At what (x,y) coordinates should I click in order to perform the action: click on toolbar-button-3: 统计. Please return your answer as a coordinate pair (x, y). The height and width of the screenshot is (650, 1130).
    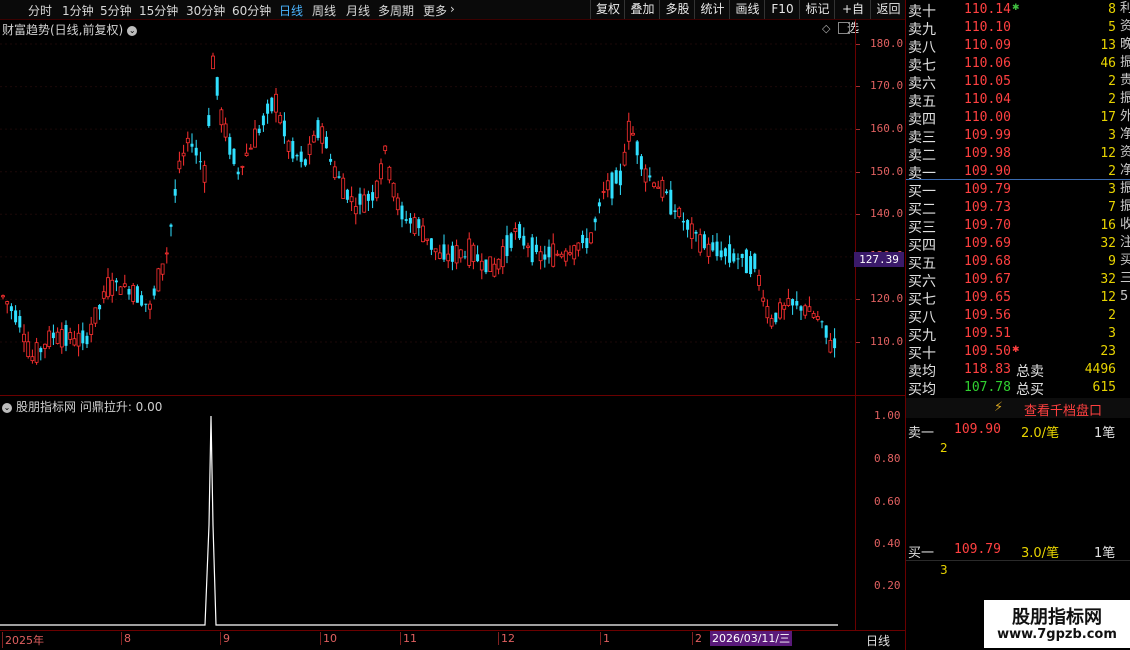
    Looking at the image, I should click on (712, 9).